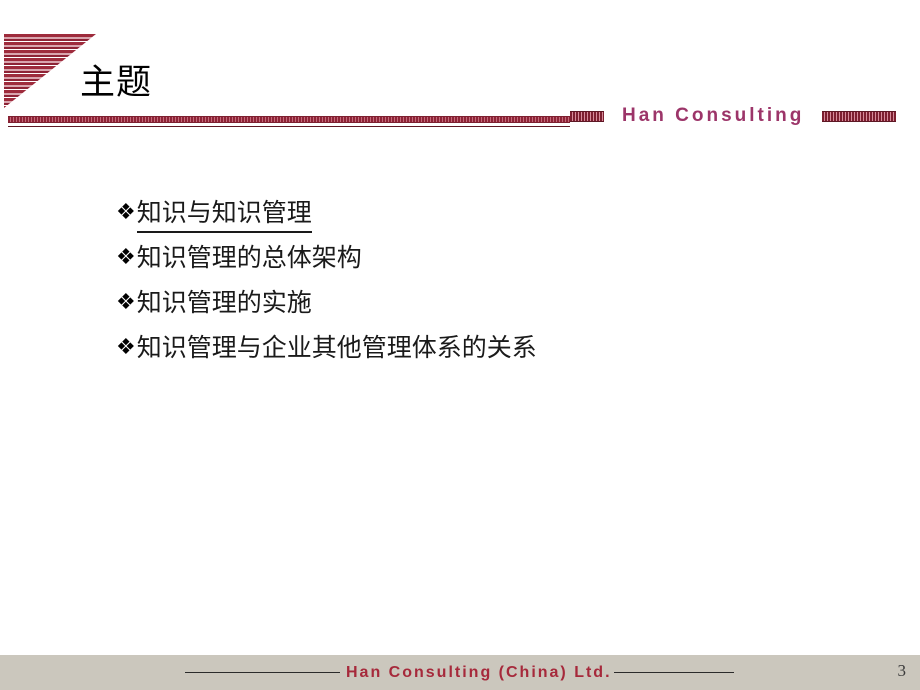 The width and height of the screenshot is (920, 690). Describe the element at coordinates (673, 672) in the screenshot. I see `footer-rule-right` at that location.